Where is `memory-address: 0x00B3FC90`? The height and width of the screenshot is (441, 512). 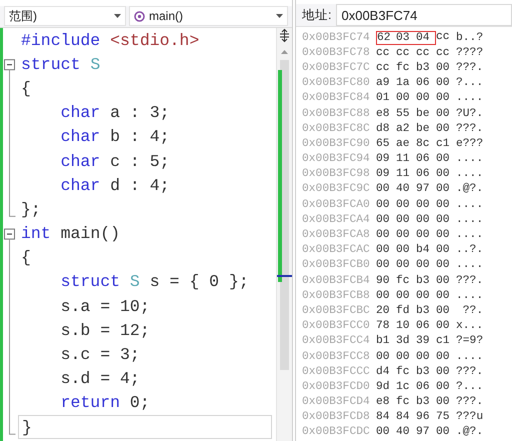 memory-address: 0x00B3FC90 is located at coordinates (336, 144).